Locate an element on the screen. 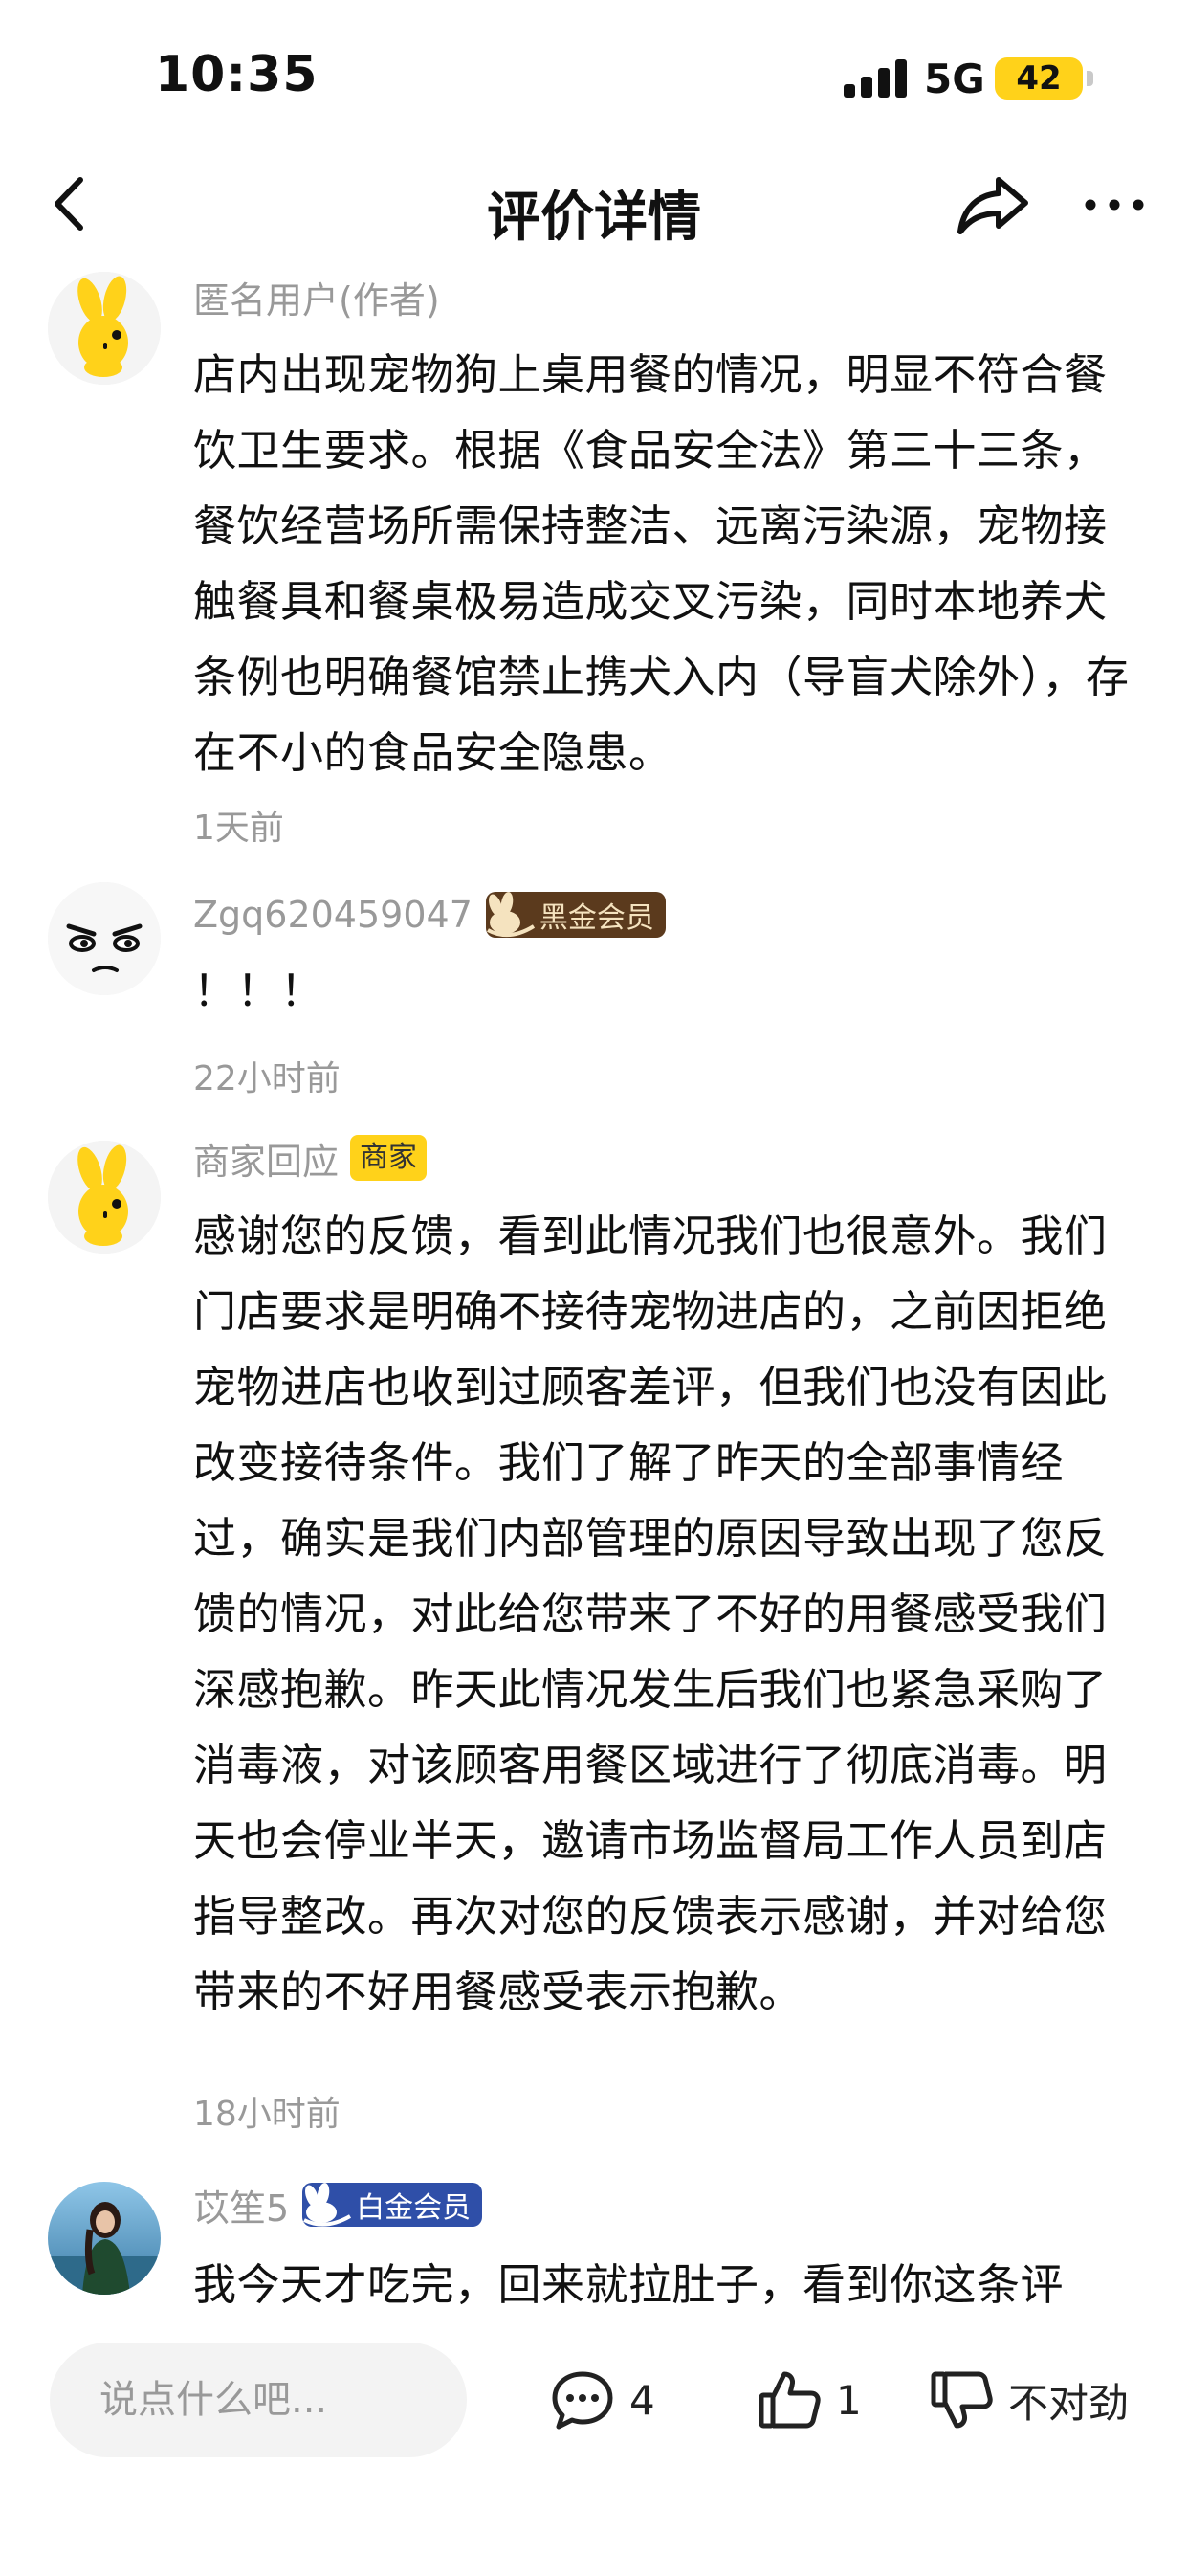  status-time: 10:35 is located at coordinates (237, 74).